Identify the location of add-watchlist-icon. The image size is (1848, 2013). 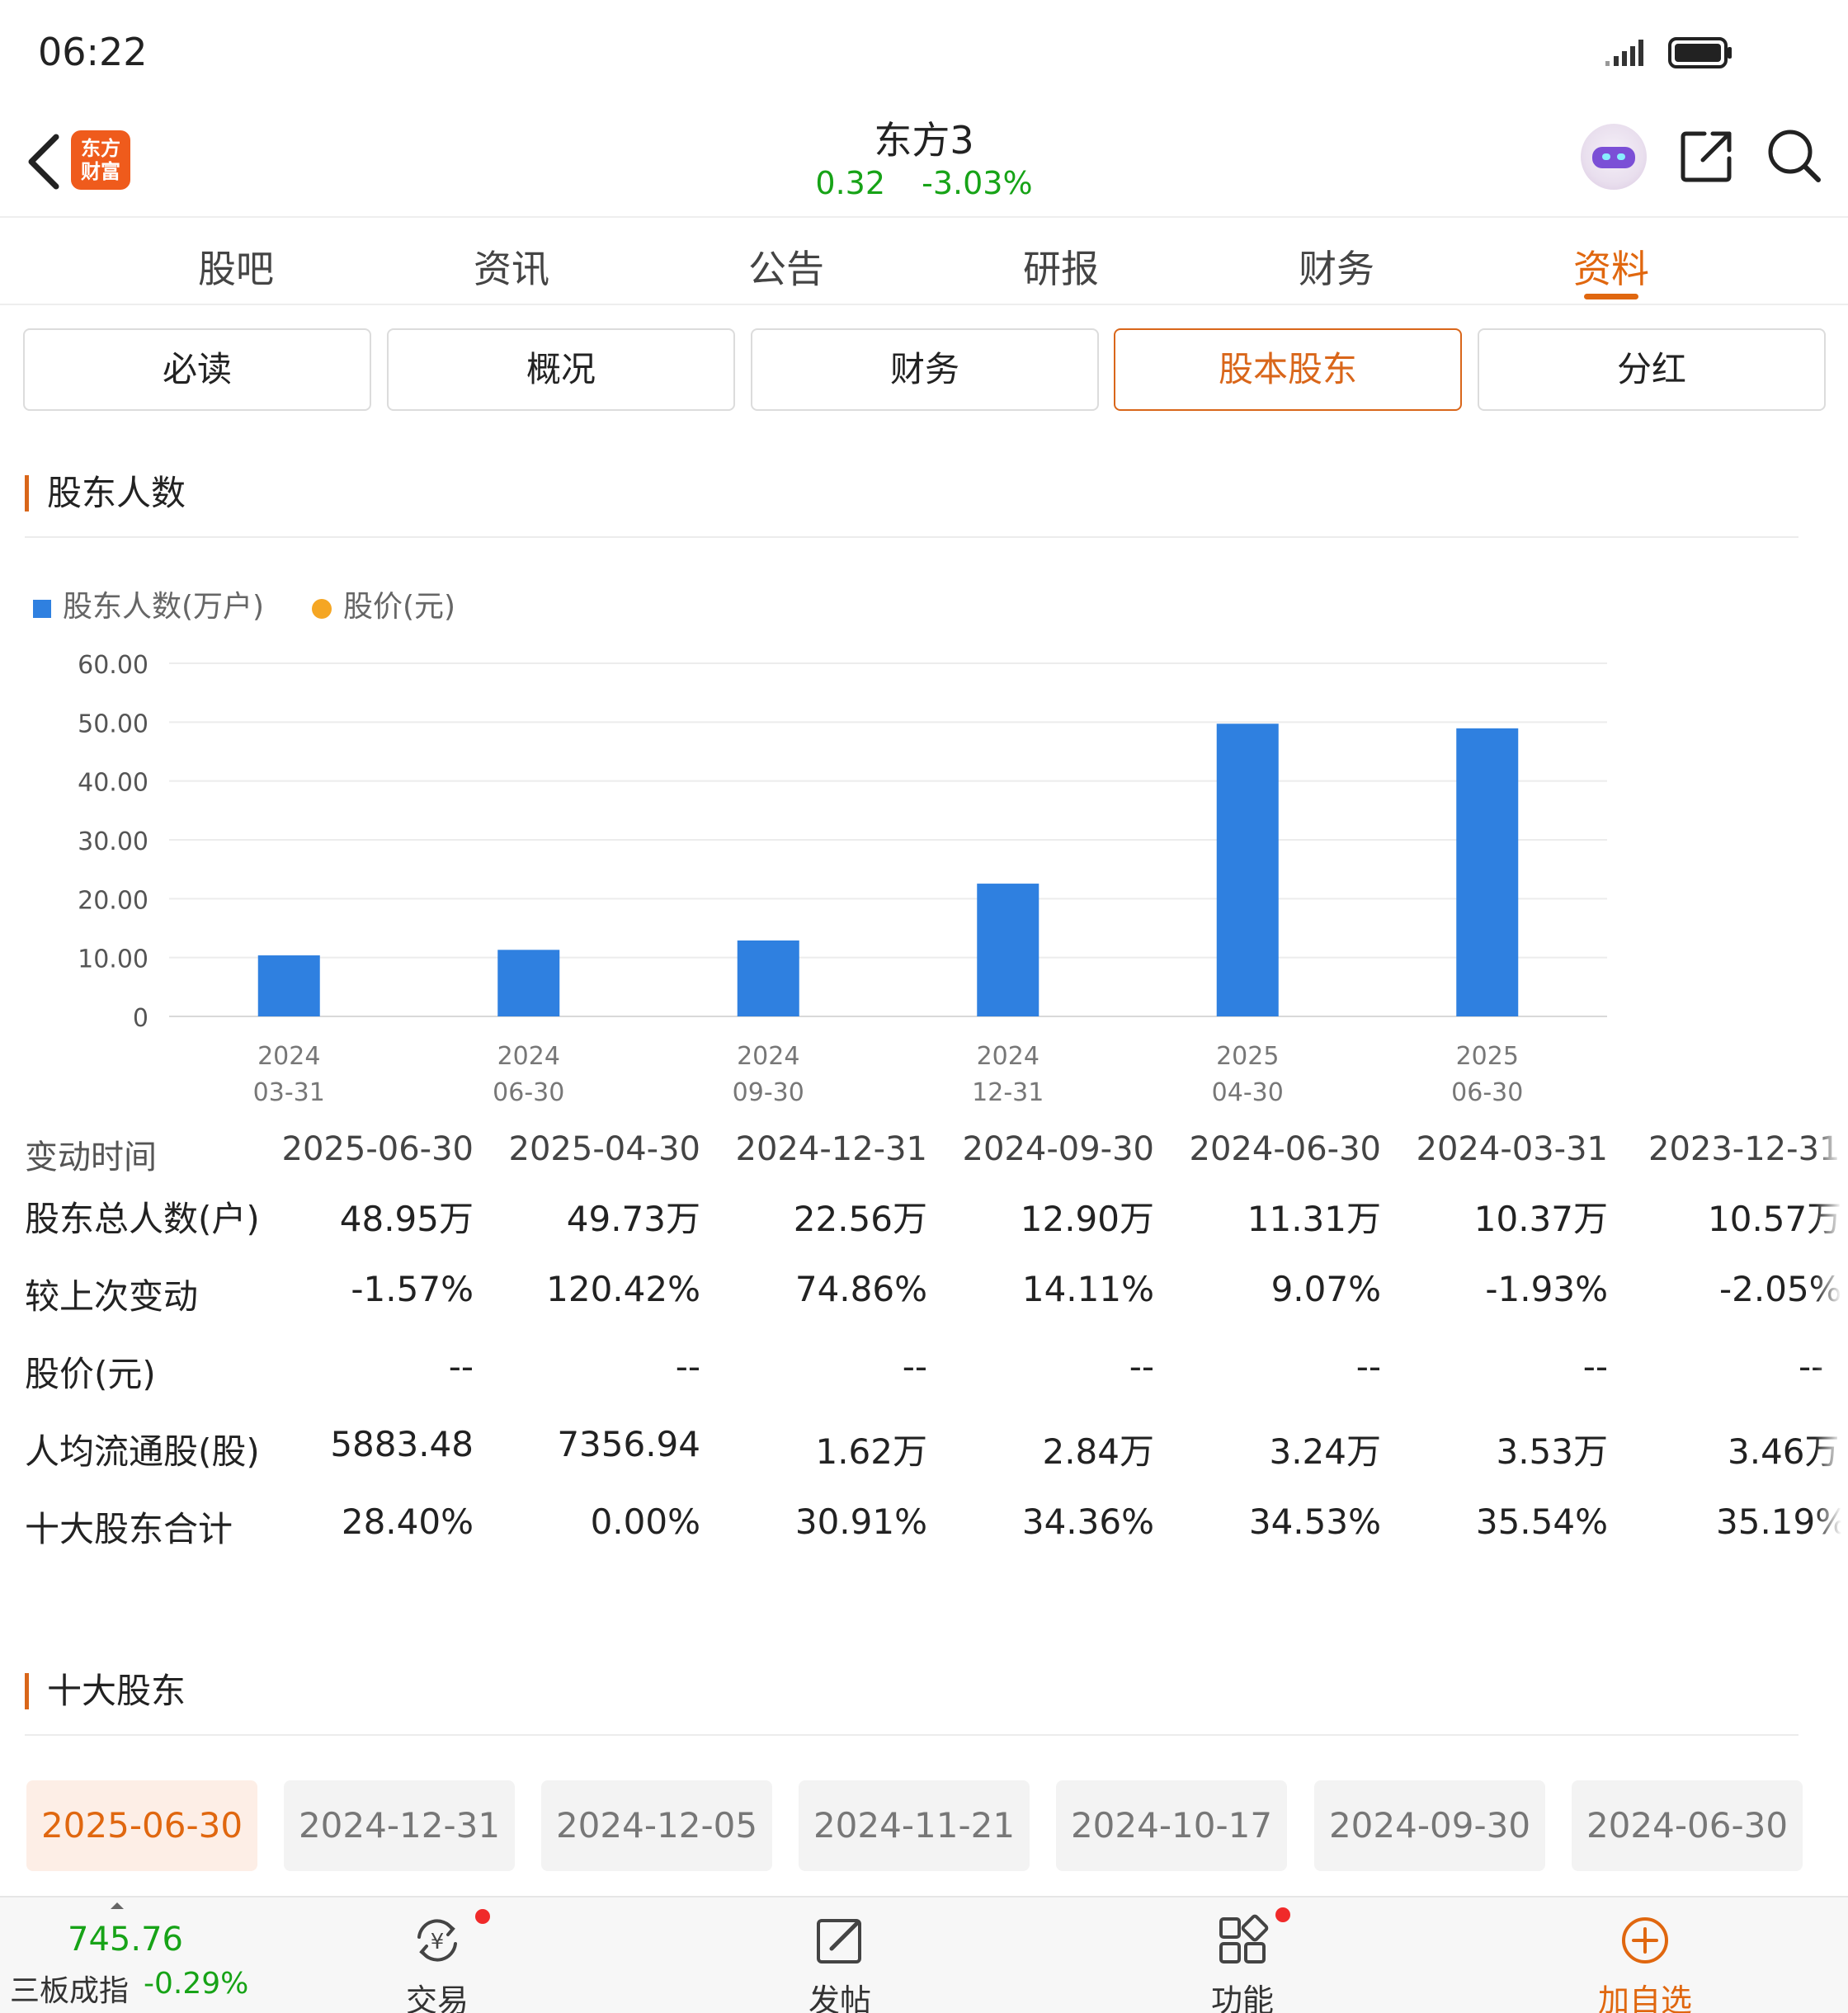
(1645, 1940).